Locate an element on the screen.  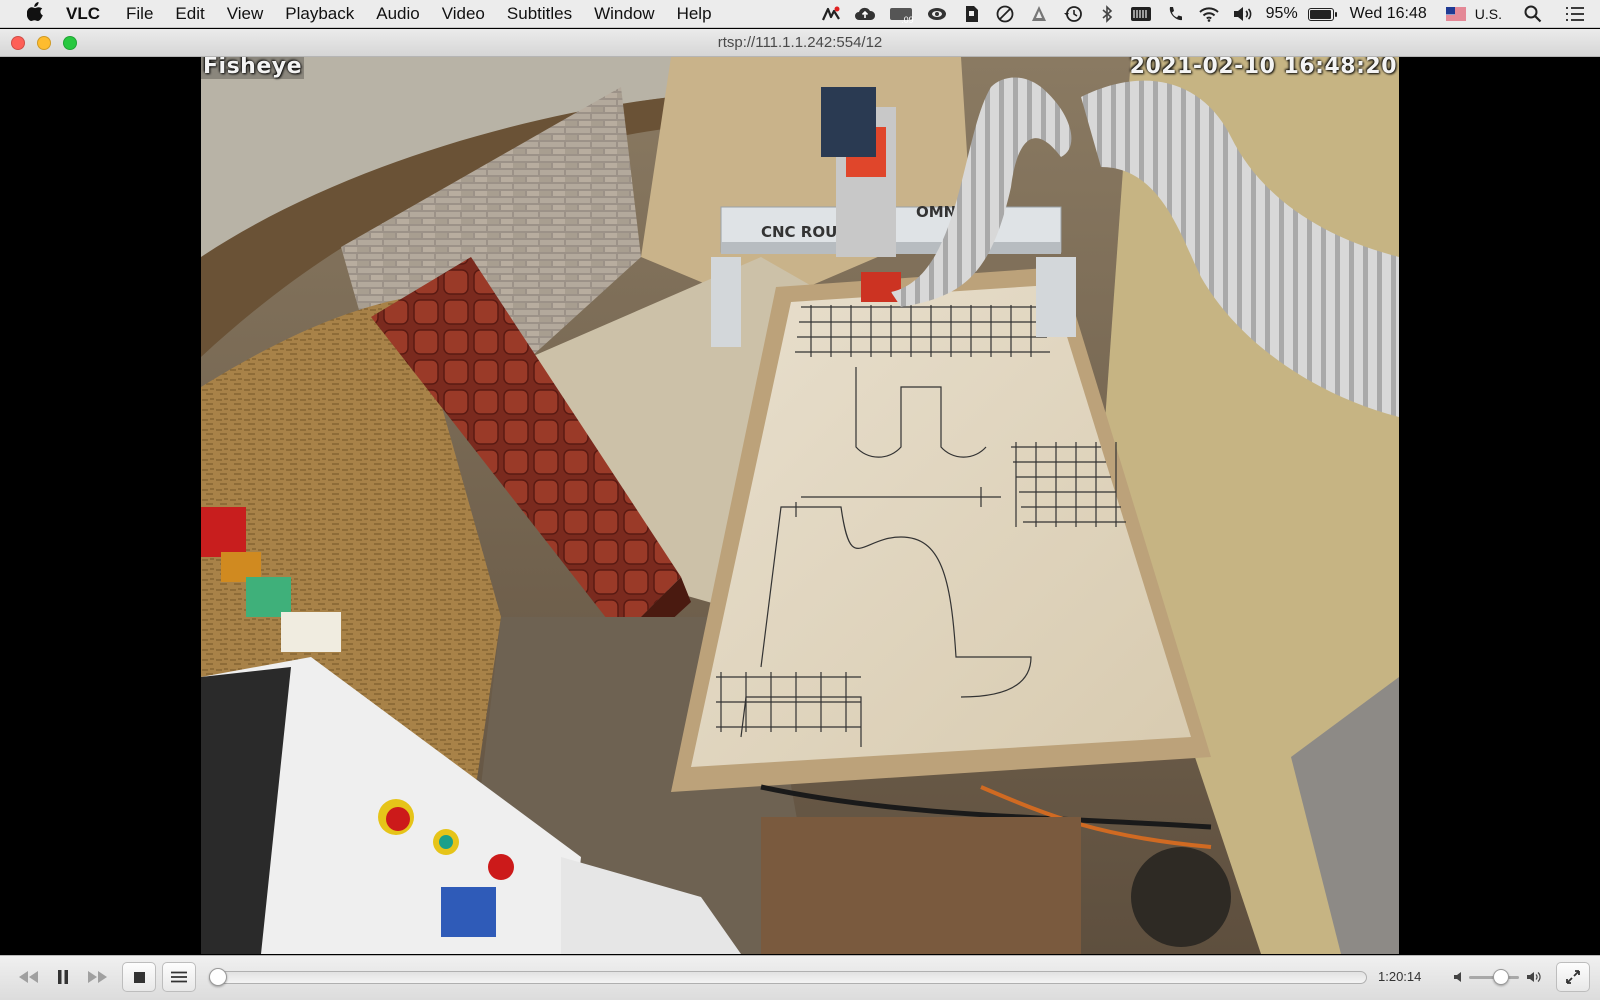
playlist-button is located at coordinates (179, 977).